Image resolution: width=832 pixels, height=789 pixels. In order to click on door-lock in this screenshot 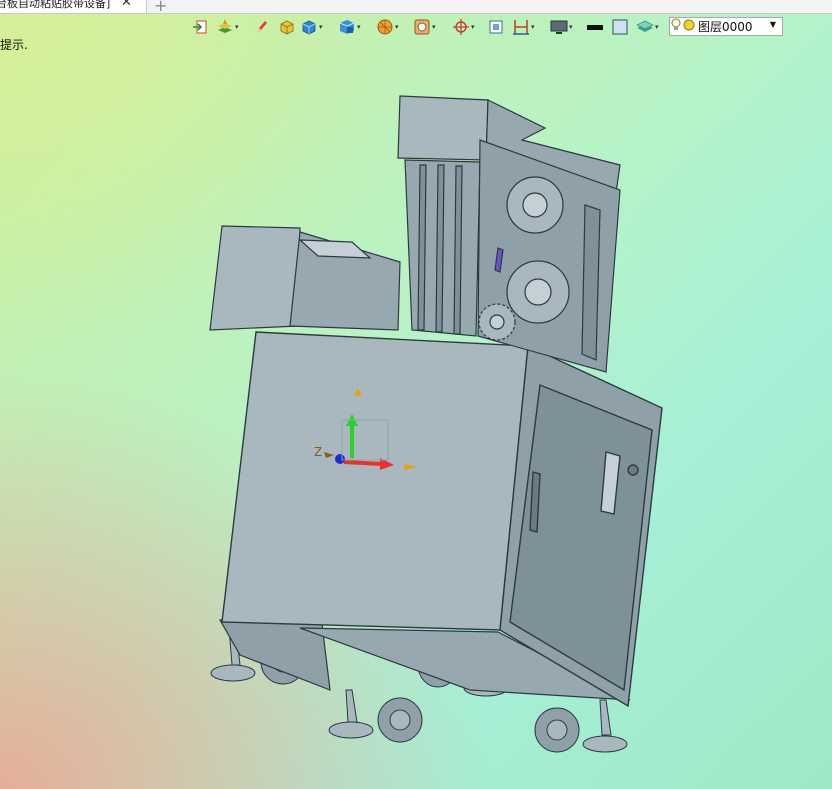, I will do `click(633, 470)`.